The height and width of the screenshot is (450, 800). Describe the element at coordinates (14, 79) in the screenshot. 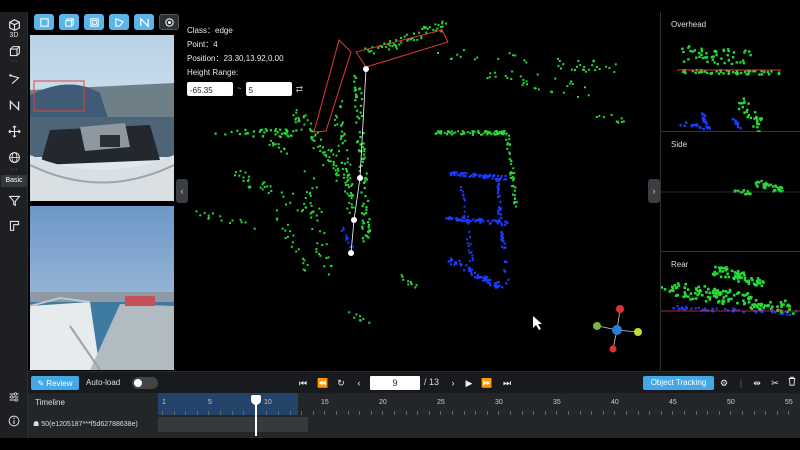

I see `polyline-icon` at that location.